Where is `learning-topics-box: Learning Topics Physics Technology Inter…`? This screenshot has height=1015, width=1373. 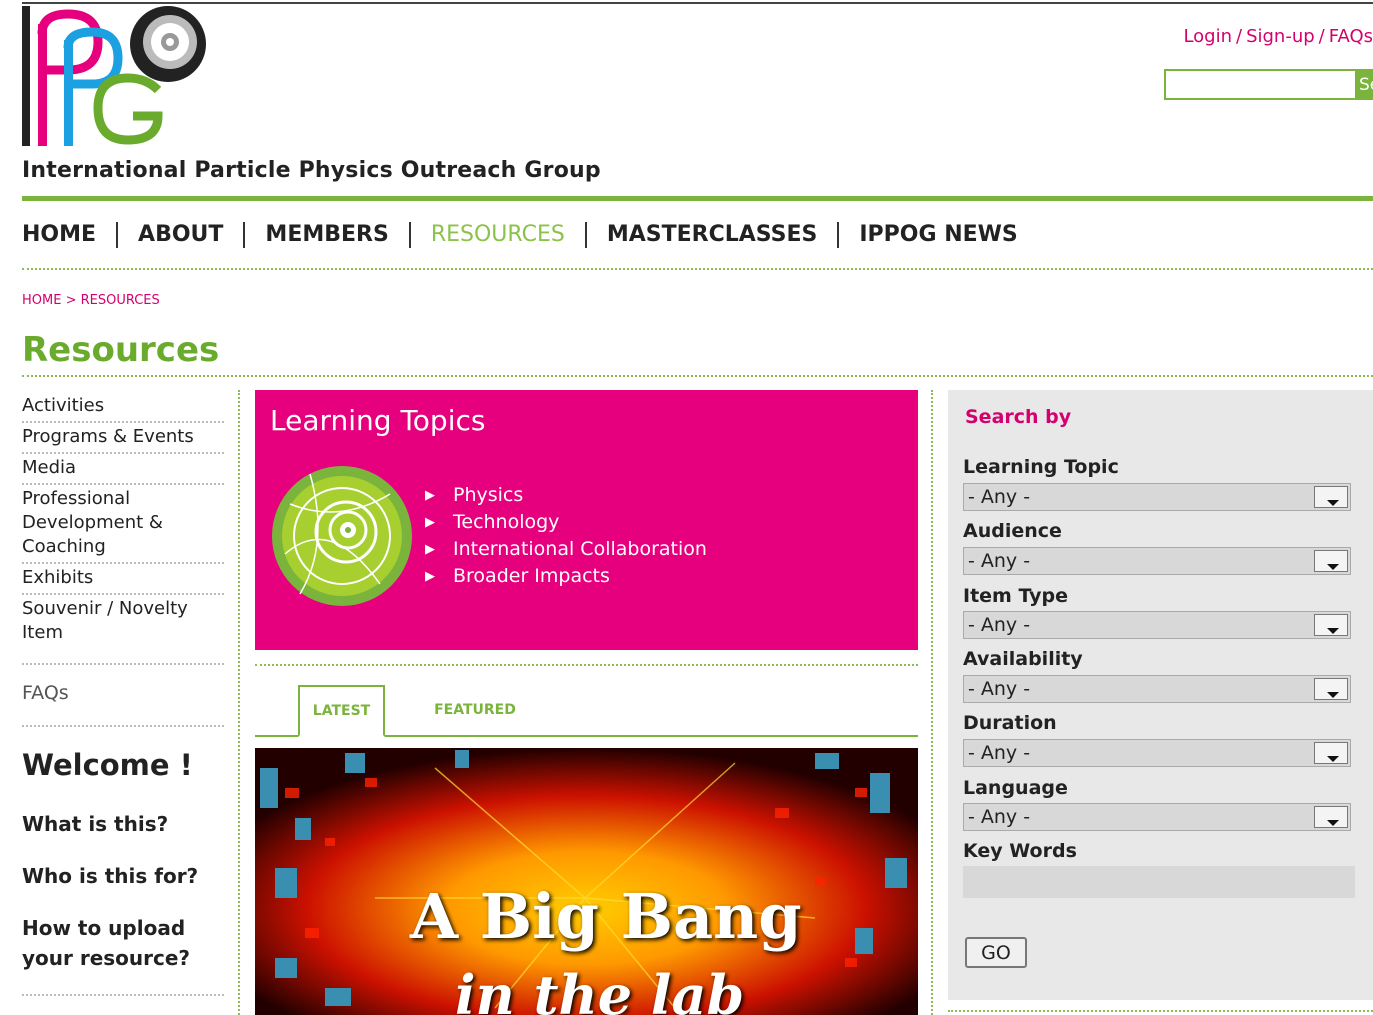 learning-topics-box: Learning Topics Physics Technology Inter… is located at coordinates (586, 520).